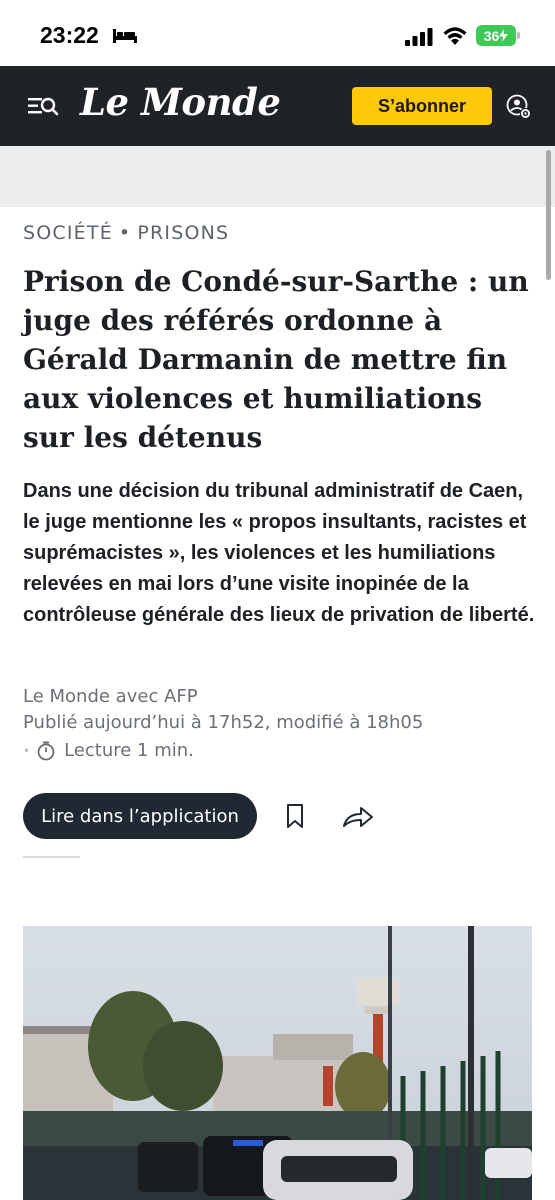 The height and width of the screenshot is (1200, 555). Describe the element at coordinates (43, 106) in the screenshot. I see `menu-search-icon` at that location.